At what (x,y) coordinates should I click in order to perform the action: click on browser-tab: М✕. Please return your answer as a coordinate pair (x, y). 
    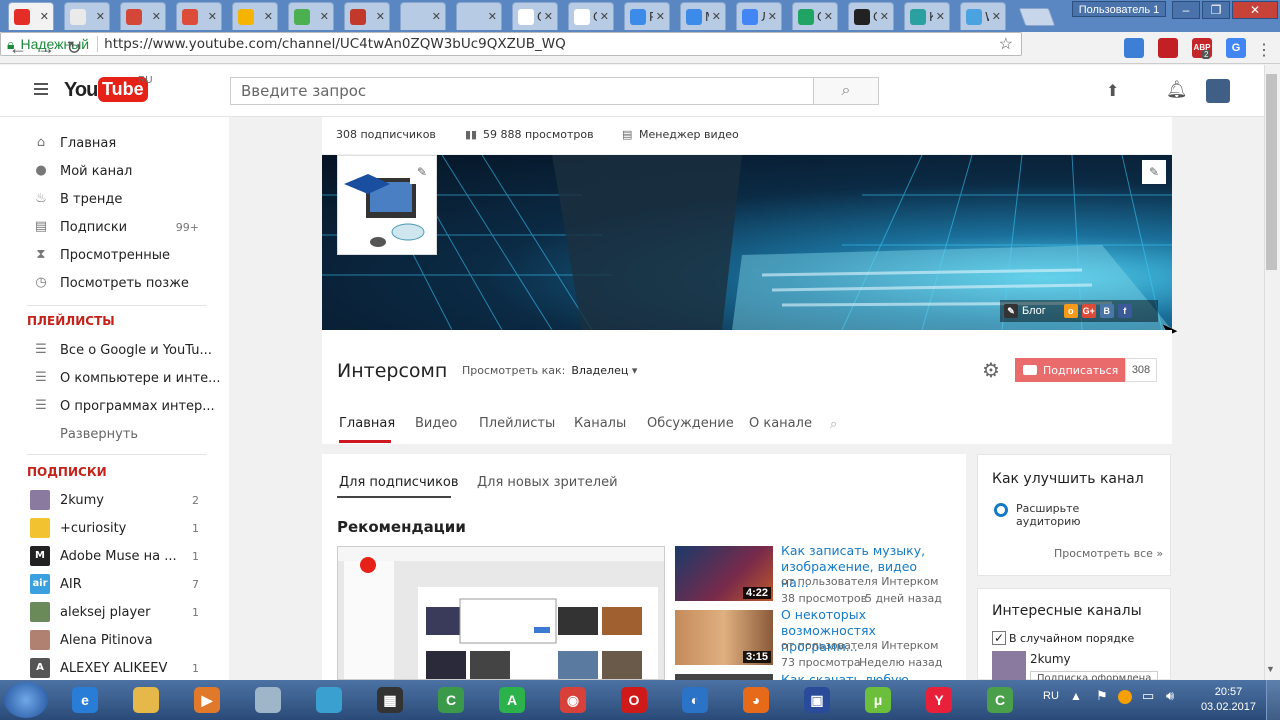
    Looking at the image, I should click on (703, 16).